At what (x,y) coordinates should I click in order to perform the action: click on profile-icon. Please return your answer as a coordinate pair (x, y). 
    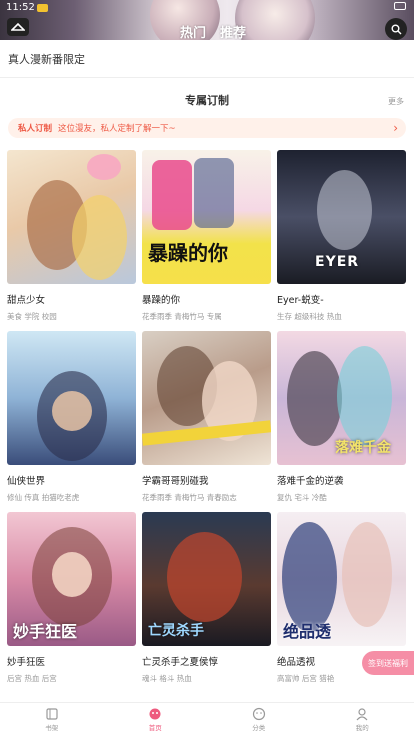
    Looking at the image, I should click on (362, 714).